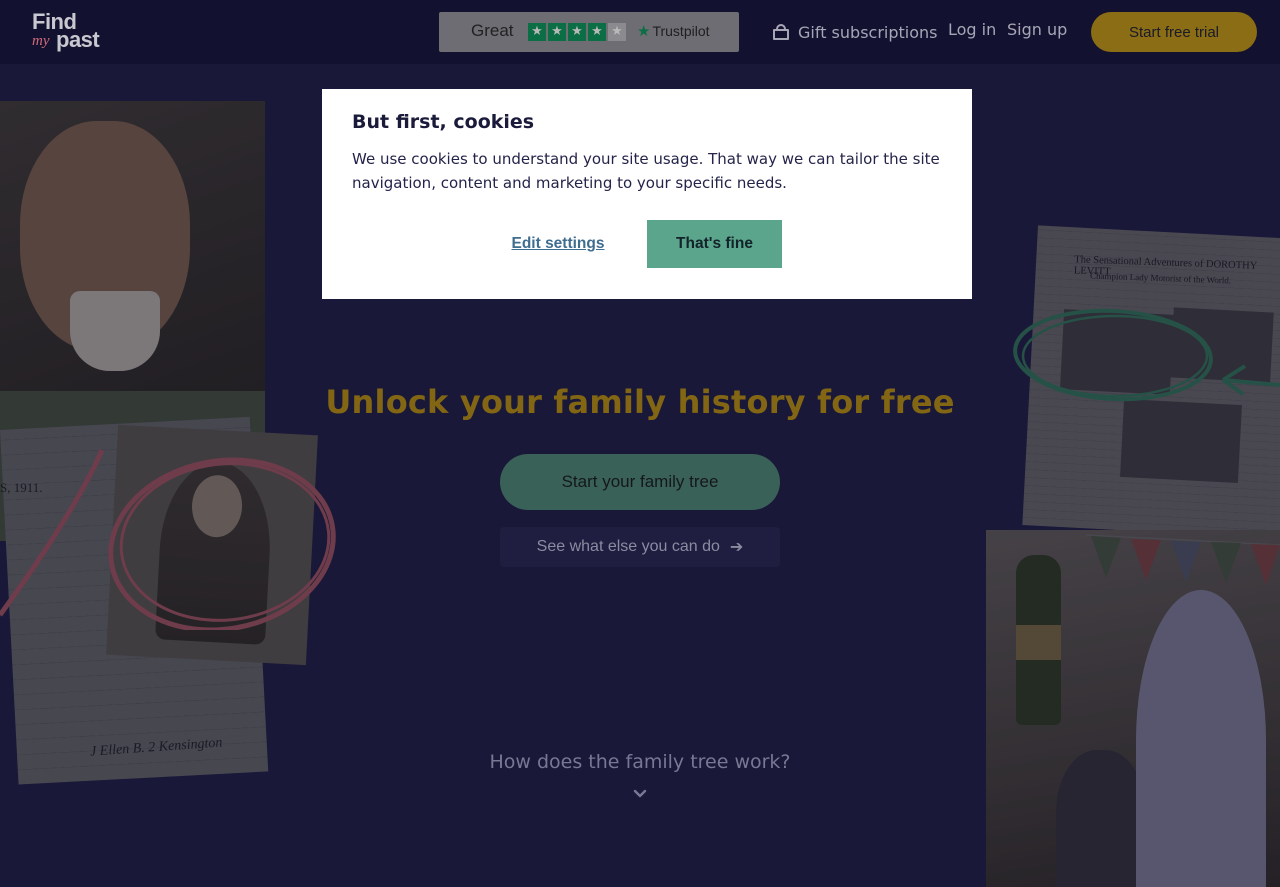  Describe the element at coordinates (1133, 708) in the screenshot. I see `celebration-photo` at that location.